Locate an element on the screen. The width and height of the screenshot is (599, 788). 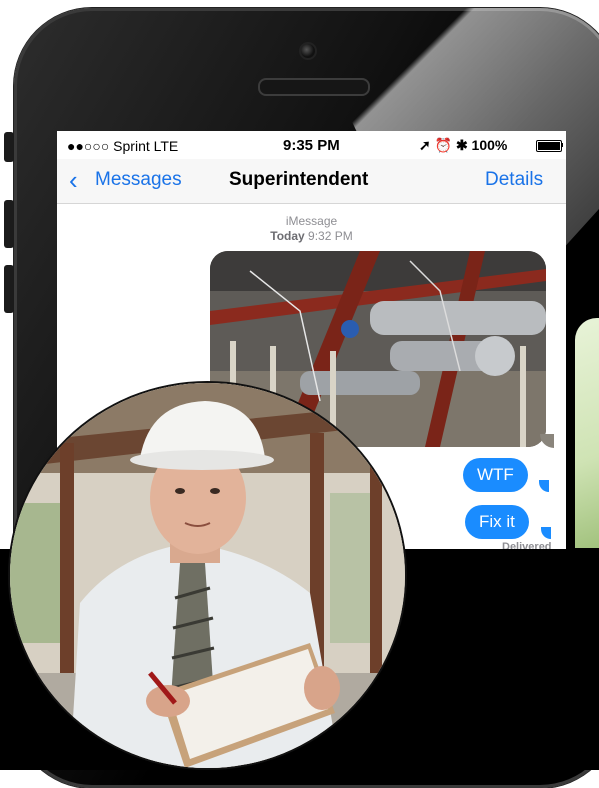
status-icons: ➚ ⏰ ✱ 100% is located at coordinates (463, 145).